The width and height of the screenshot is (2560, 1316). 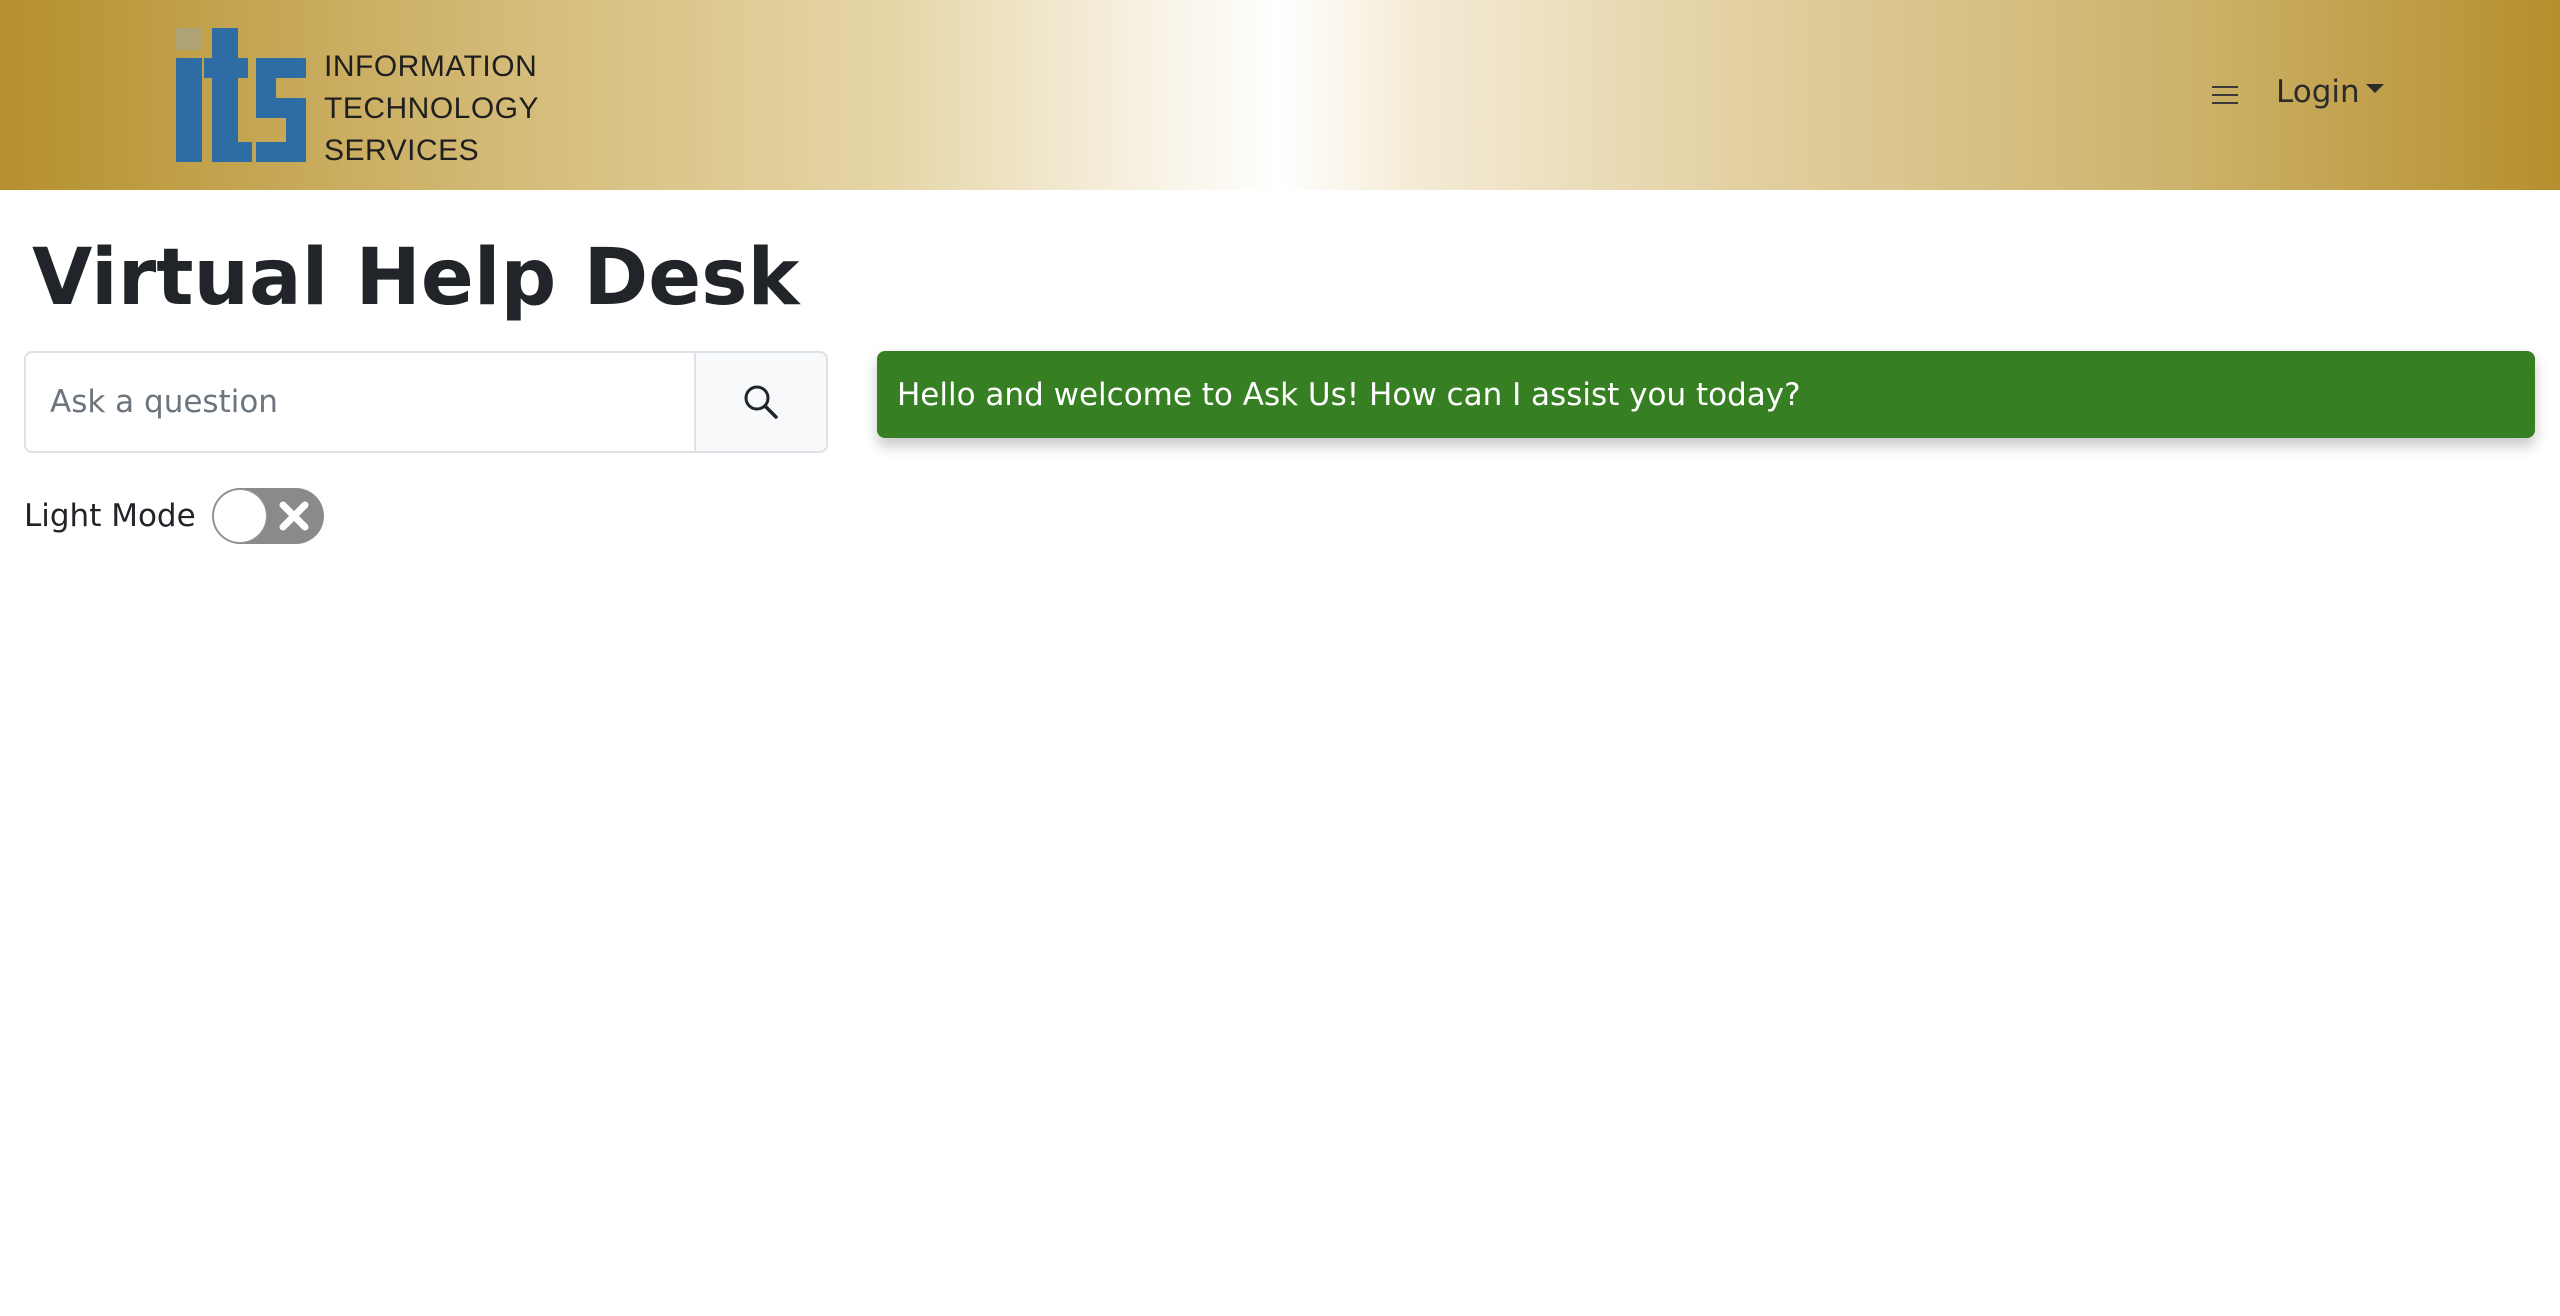 I want to click on page-title: Virtual Help Desk, so click(x=416, y=278).